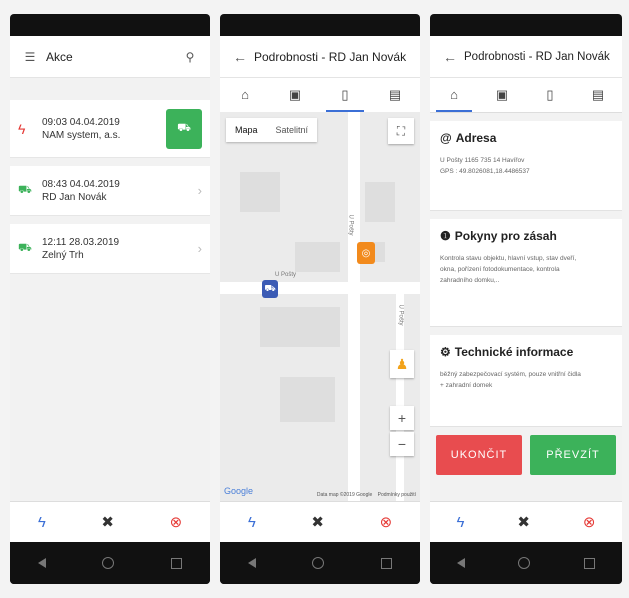 The image size is (629, 598). What do you see at coordinates (30, 57) in the screenshot?
I see `menu-icon: ☰` at bounding box center [30, 57].